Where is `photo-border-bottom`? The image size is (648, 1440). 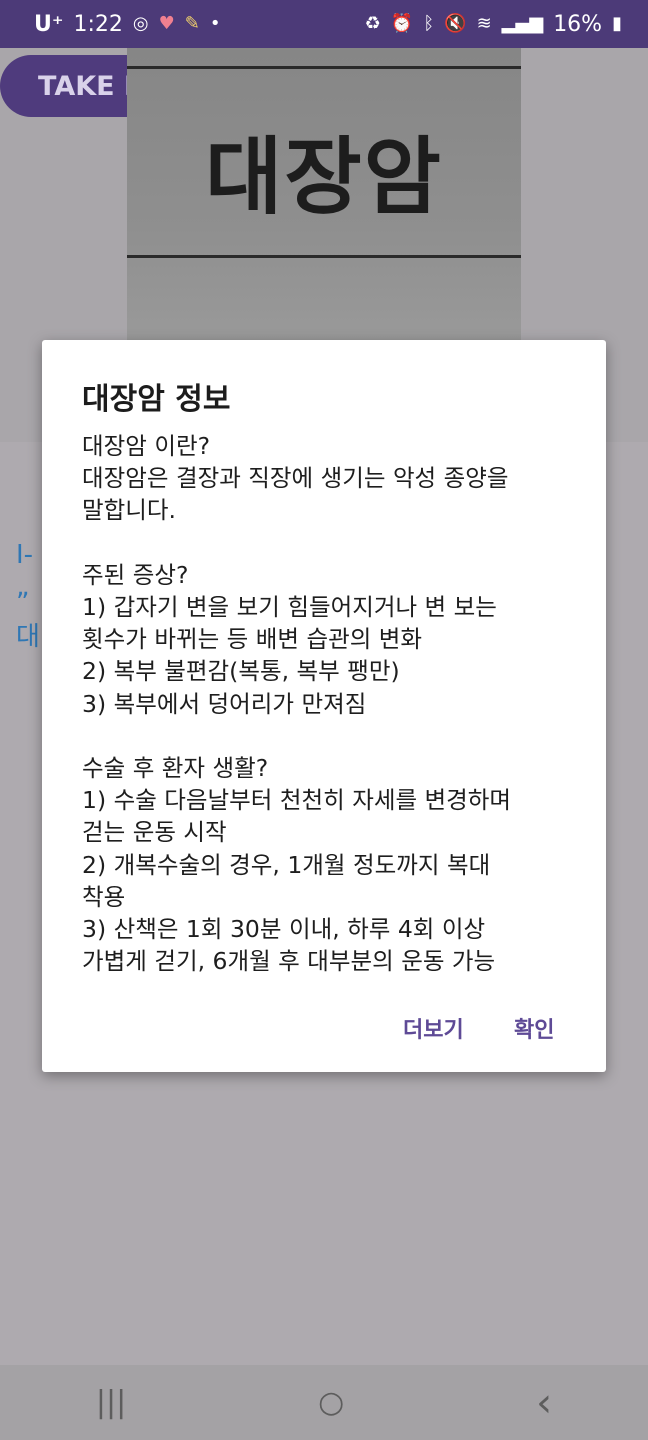 photo-border-bottom is located at coordinates (324, 256).